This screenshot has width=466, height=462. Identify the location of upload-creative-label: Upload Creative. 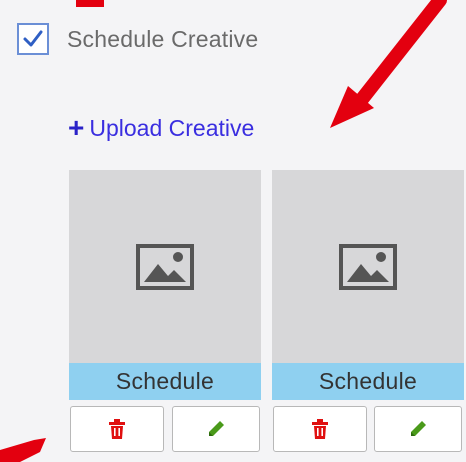
(172, 127).